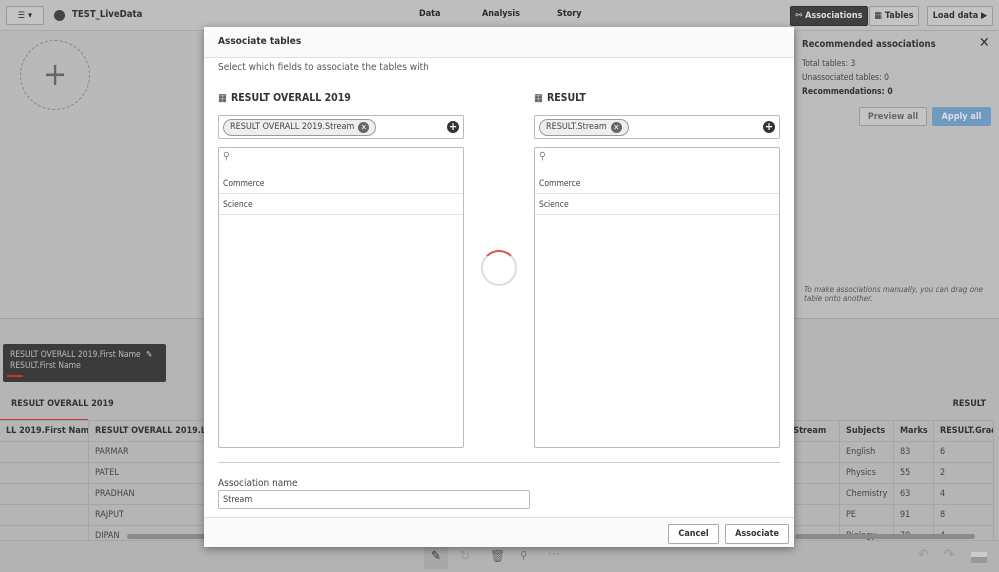 This screenshot has height=572, width=999. I want to click on tables-button: ▦ Tables, so click(894, 16).